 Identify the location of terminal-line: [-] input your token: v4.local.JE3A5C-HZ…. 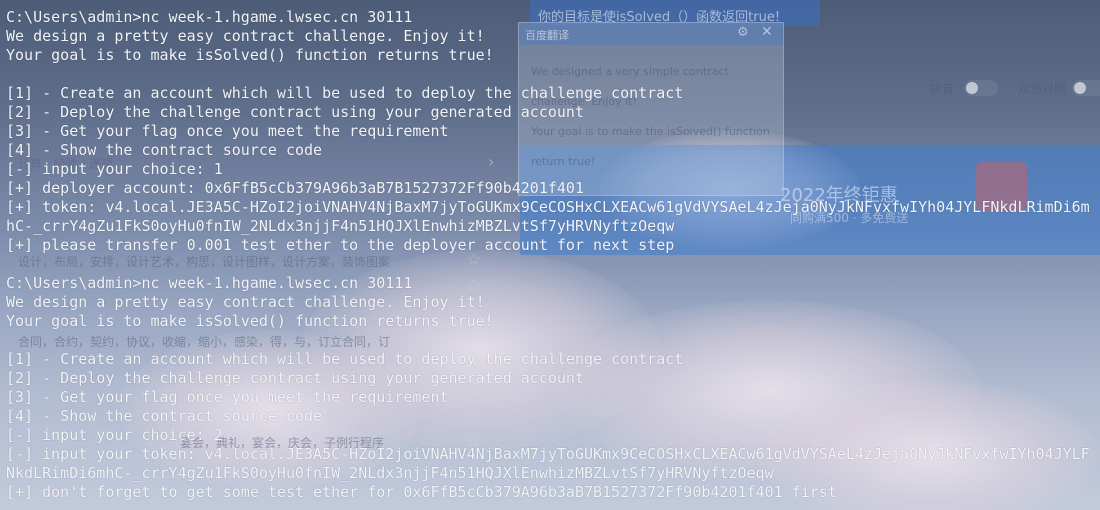
(548, 454).